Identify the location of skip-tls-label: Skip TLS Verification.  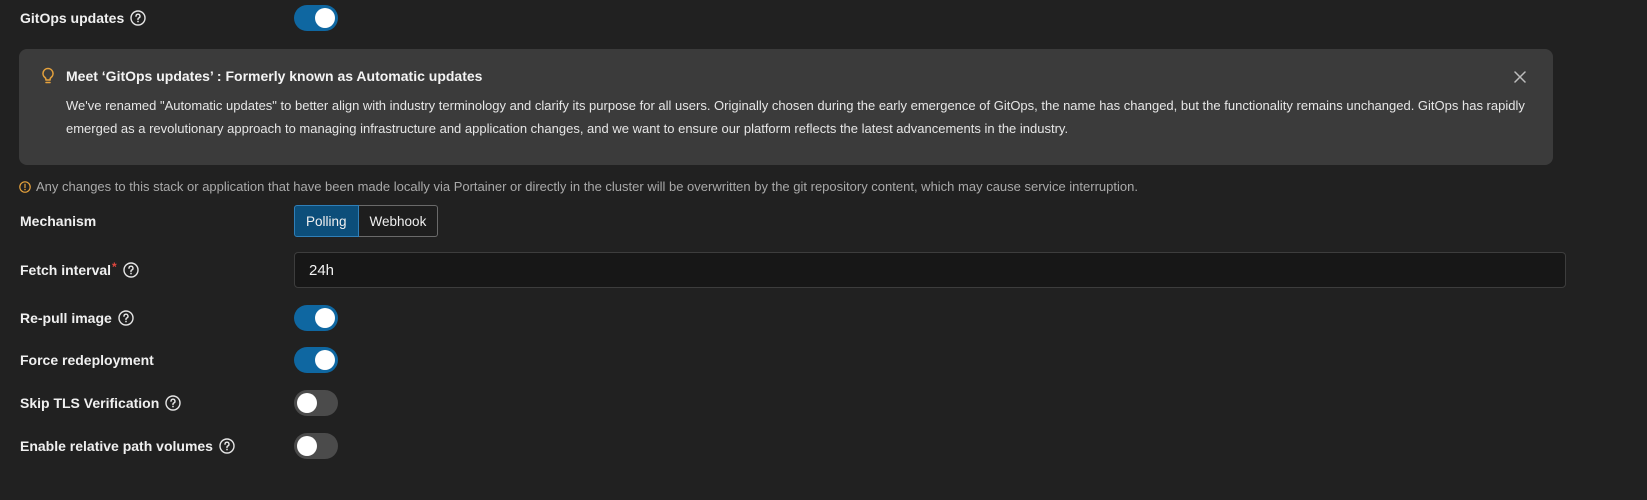
(157, 403).